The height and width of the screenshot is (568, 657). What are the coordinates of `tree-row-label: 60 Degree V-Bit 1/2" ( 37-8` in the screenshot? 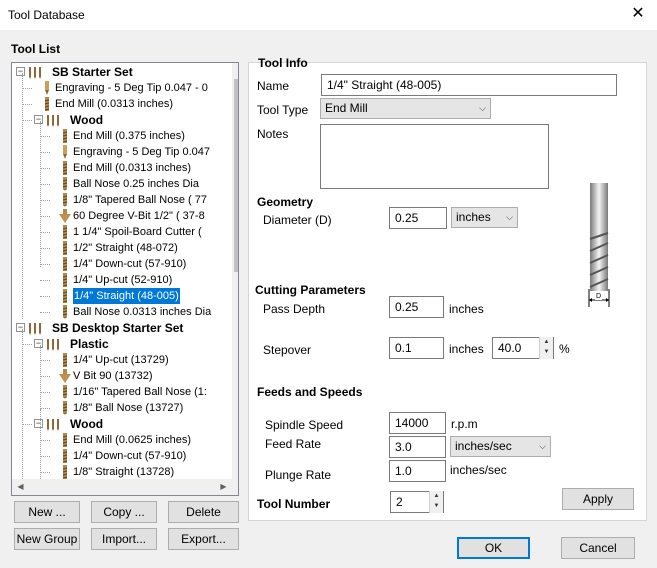 It's located at (139, 216).